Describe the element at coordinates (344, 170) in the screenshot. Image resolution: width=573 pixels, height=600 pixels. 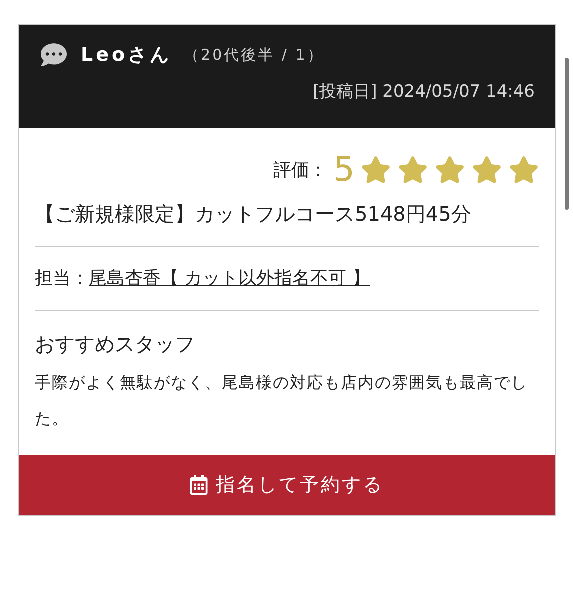
I see `rating-value: 5` at that location.